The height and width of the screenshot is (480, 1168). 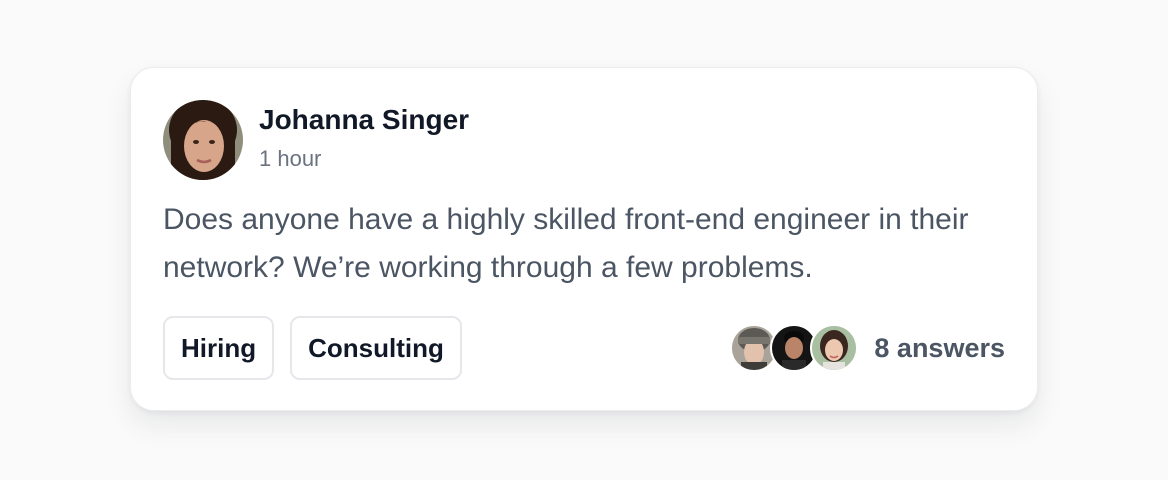 I want to click on author-avatar, so click(x=203, y=140).